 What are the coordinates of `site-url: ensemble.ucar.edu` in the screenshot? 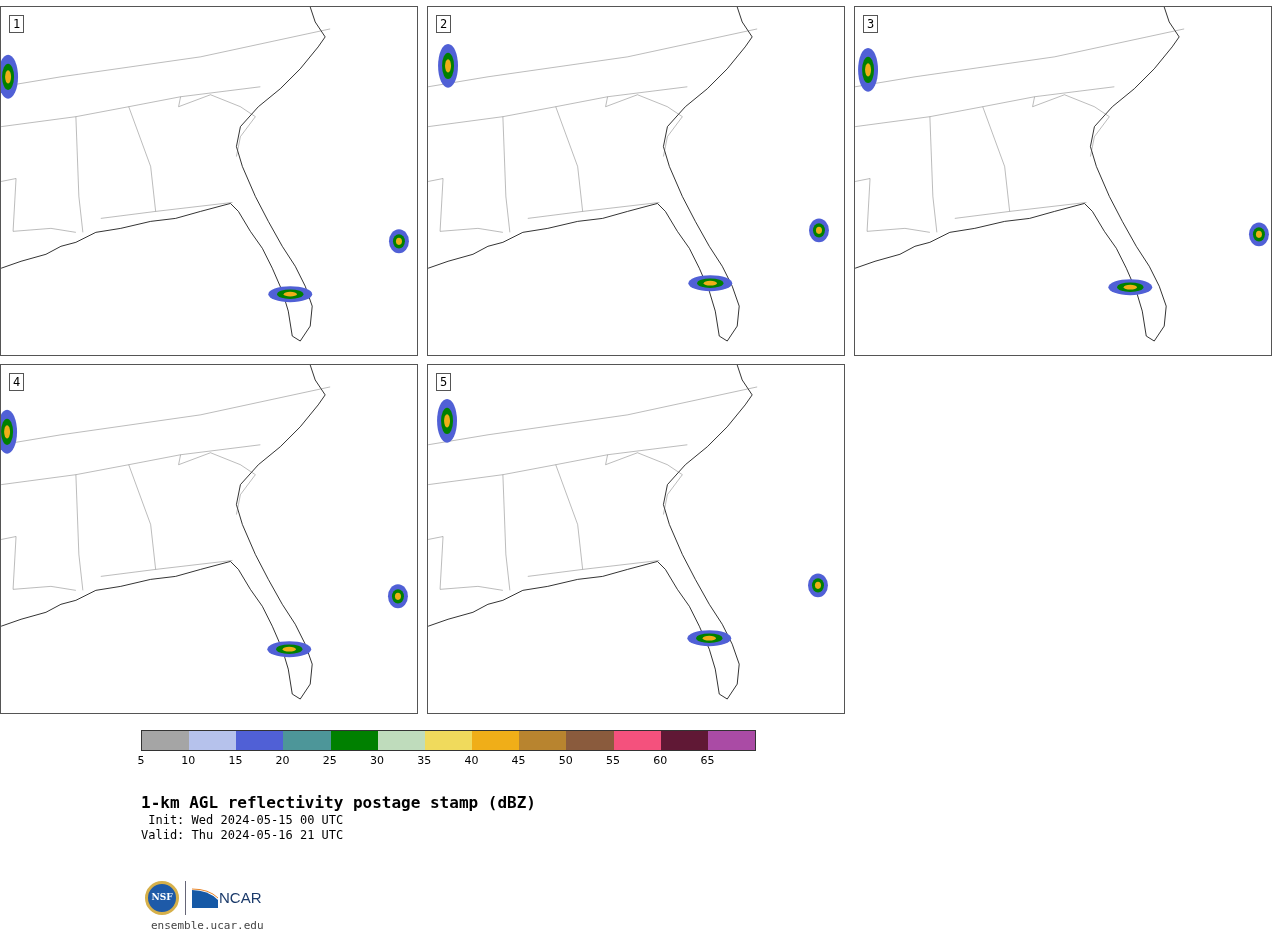 It's located at (207, 925).